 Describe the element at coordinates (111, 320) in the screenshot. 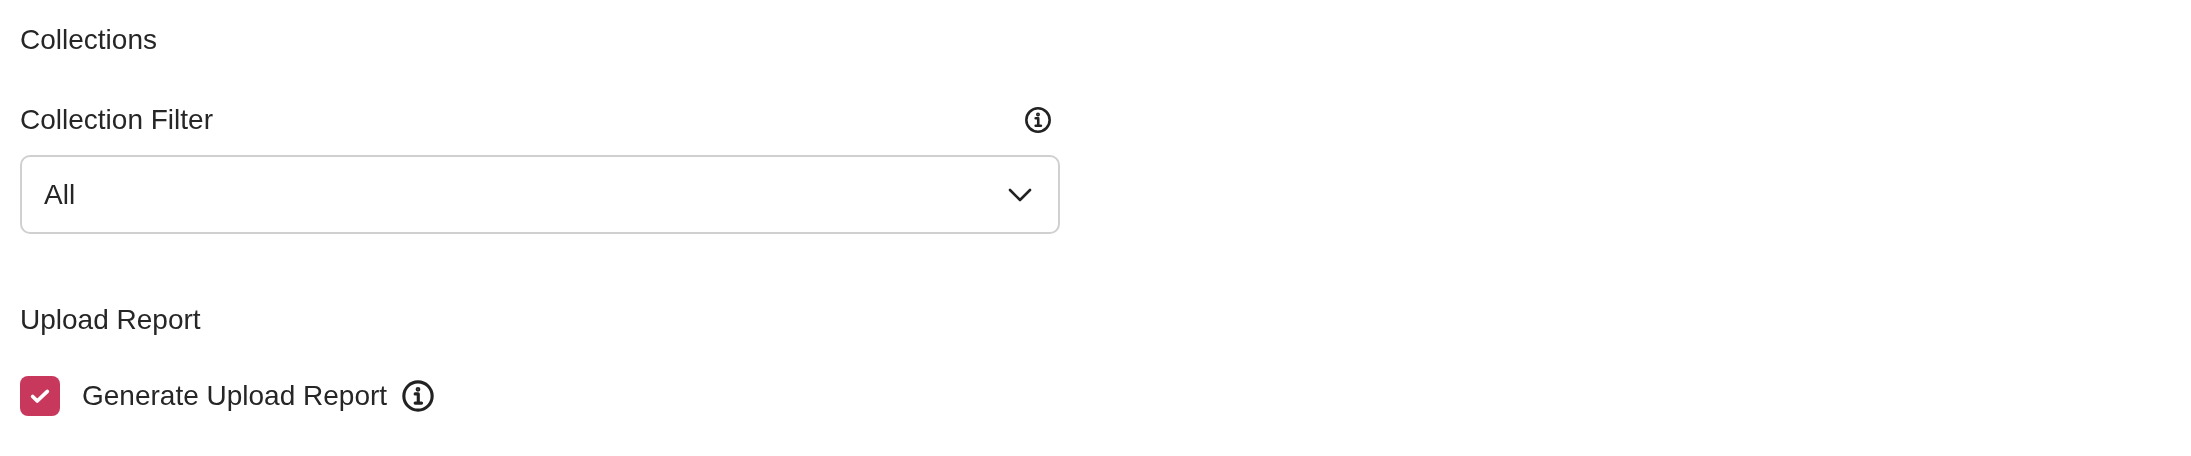

I see `section-heading: Upload Report` at that location.